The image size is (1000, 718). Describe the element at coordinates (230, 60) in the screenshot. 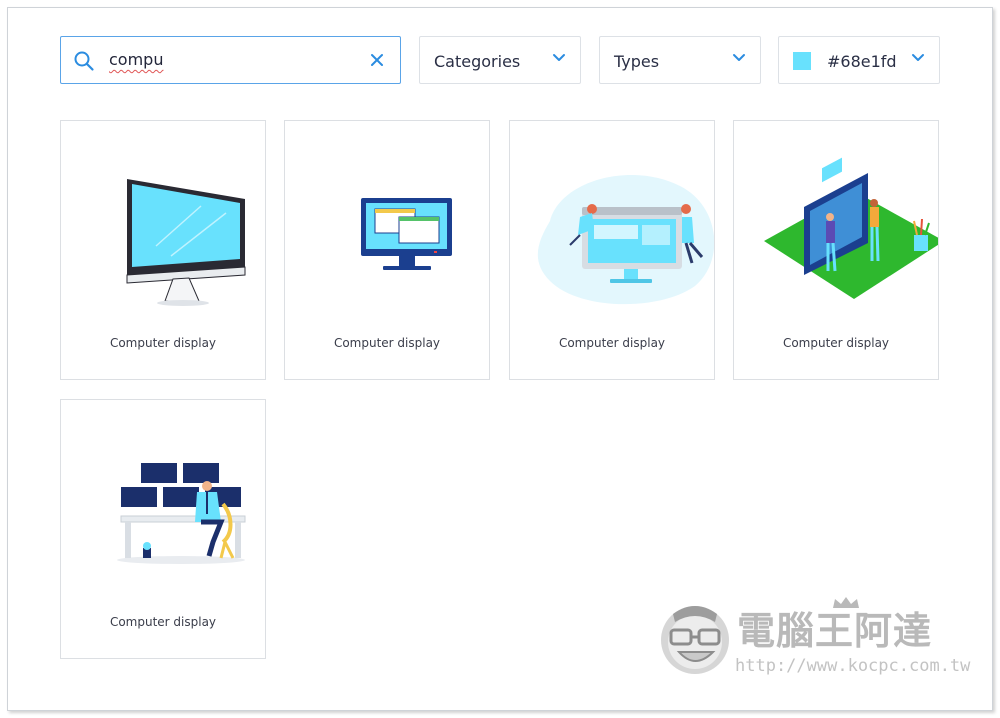

I see `search-box: compu` at that location.